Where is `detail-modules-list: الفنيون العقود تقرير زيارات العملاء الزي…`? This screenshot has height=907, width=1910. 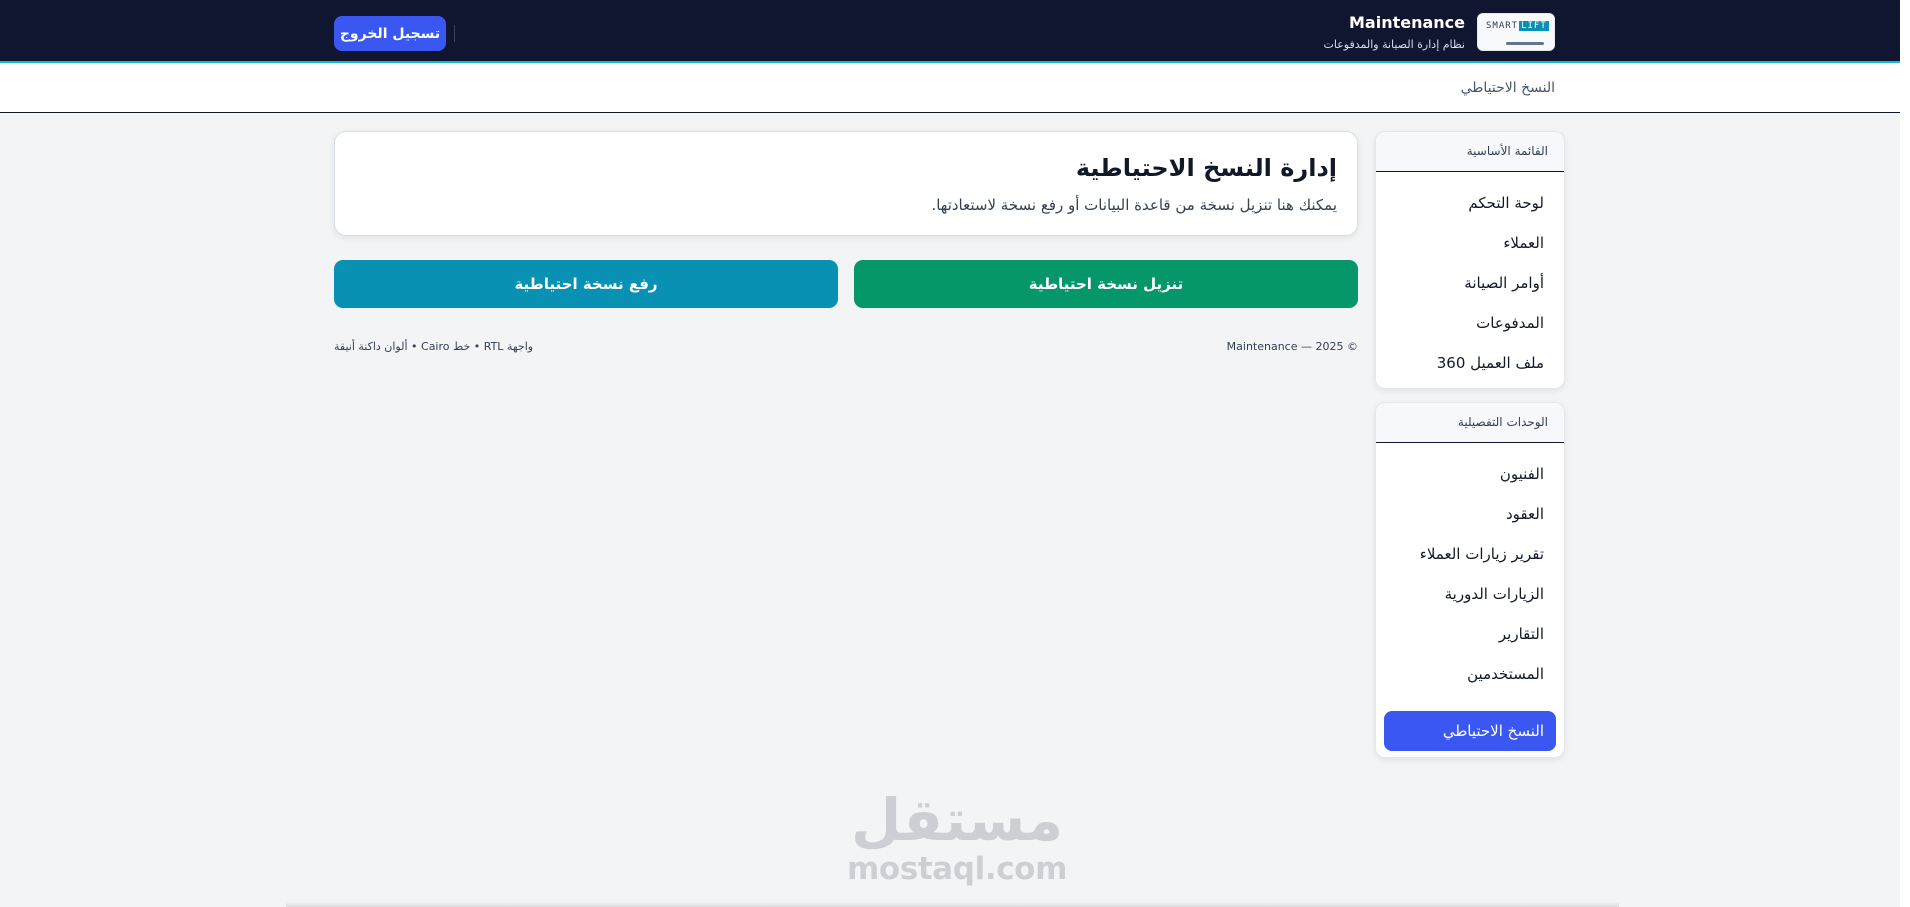
detail-modules-list: الفنيون العقود تقرير زيارات العملاء الزي… is located at coordinates (1470, 597).